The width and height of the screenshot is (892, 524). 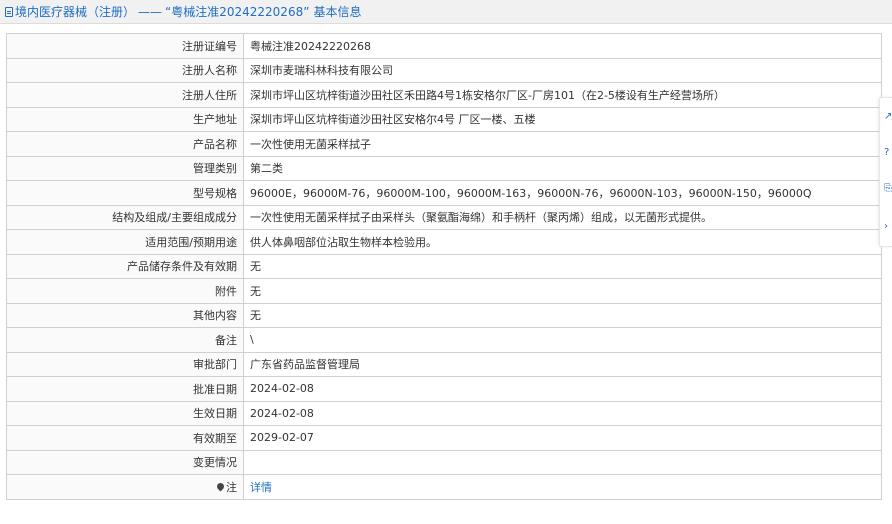 What do you see at coordinates (125, 340) in the screenshot?
I see `field-label: 备注` at bounding box center [125, 340].